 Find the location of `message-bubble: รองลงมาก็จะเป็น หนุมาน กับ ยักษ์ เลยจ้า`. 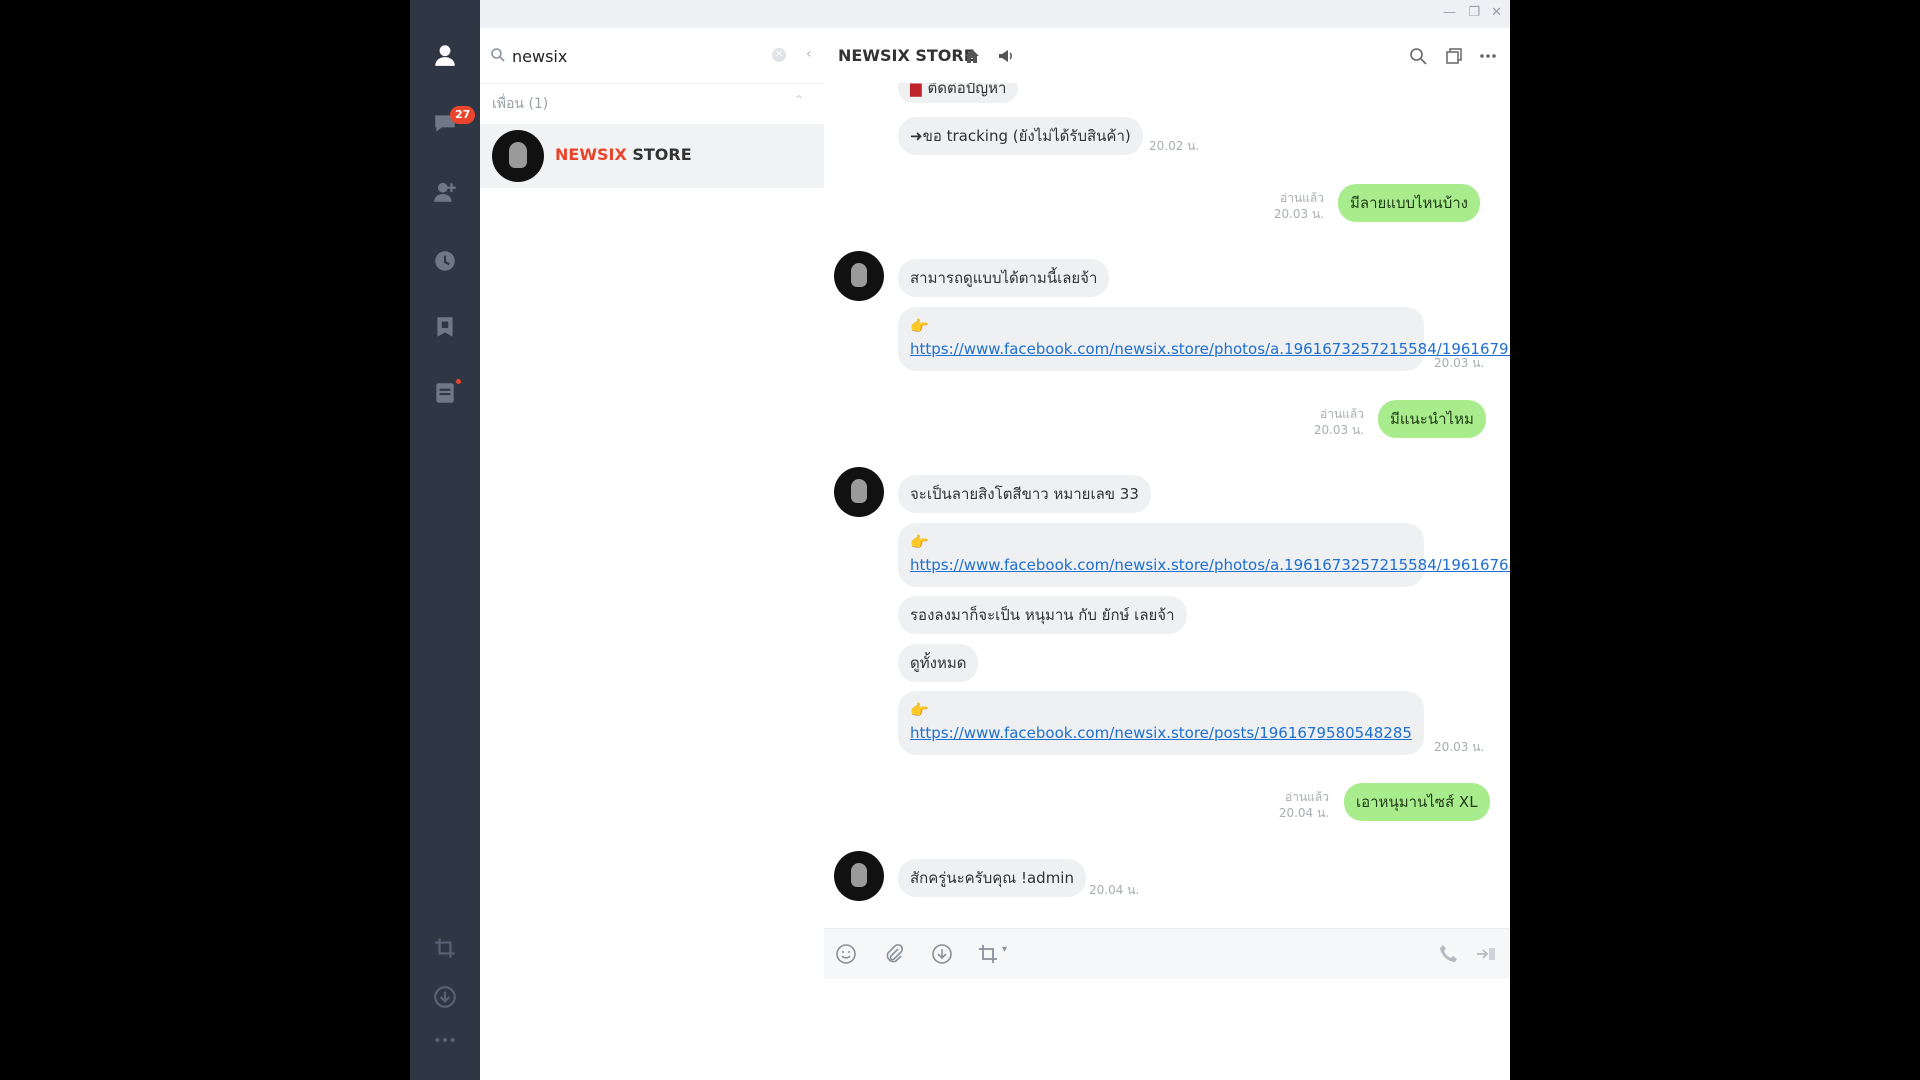

message-bubble: รองลงมาก็จะเป็น หนุมาน กับ ยักษ์ เลยจ้า is located at coordinates (1042, 615).